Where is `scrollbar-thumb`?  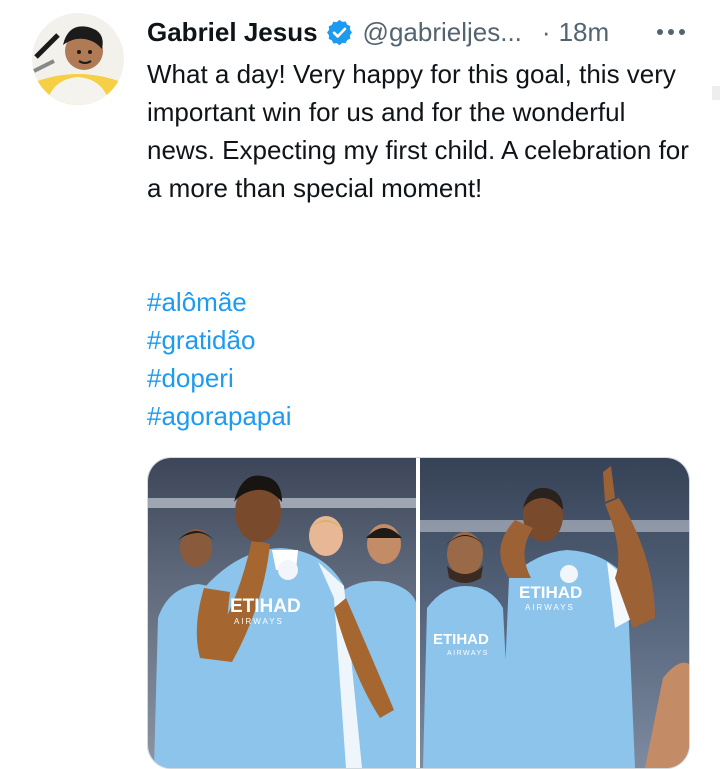 scrollbar-thumb is located at coordinates (716, 93).